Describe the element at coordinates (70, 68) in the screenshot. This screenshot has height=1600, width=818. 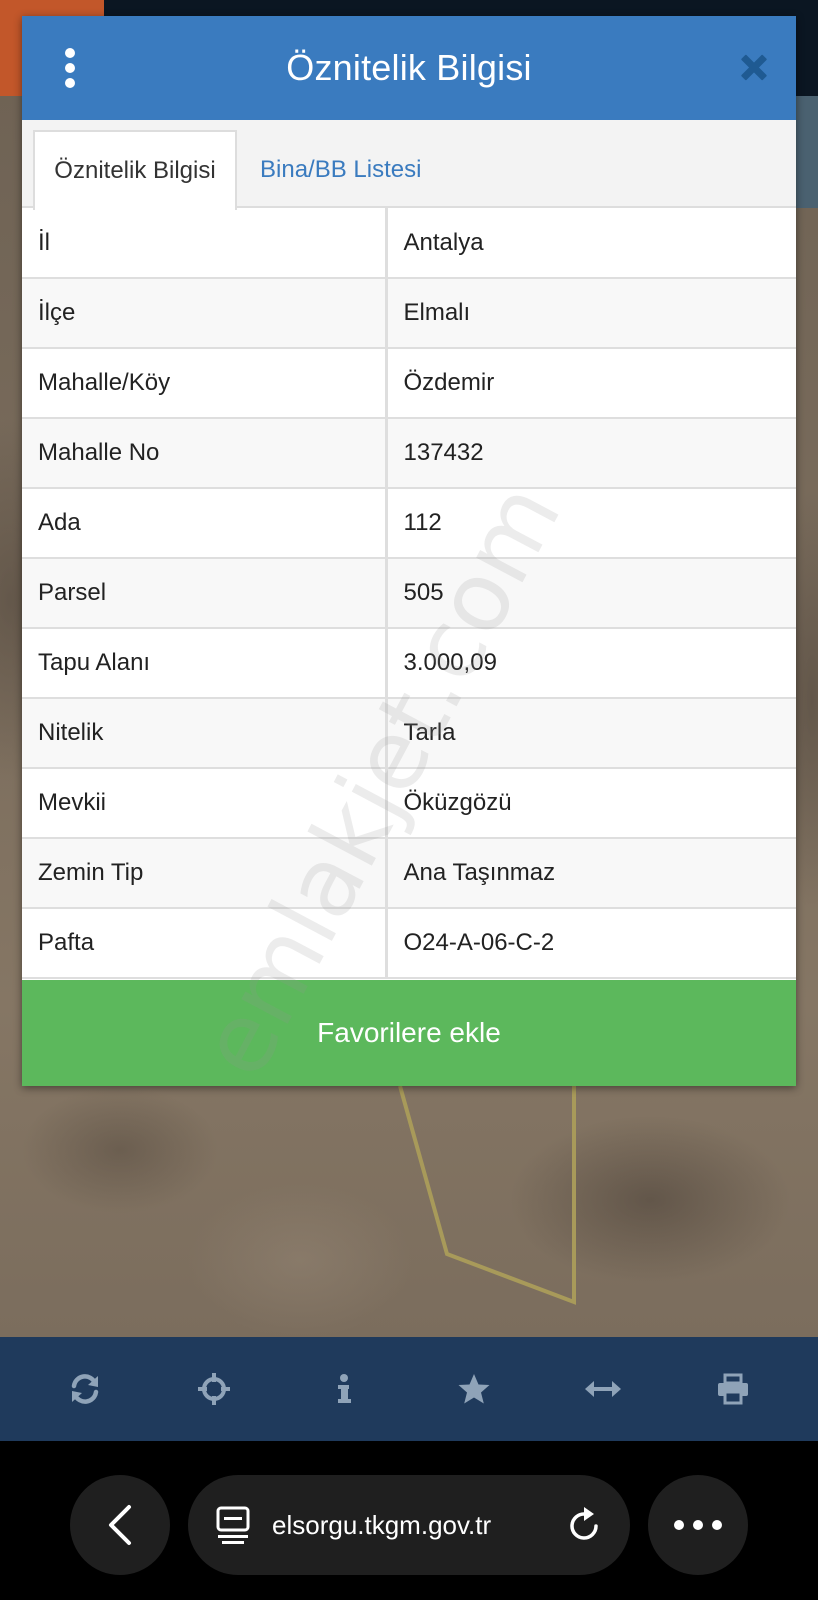
I see `menu-icon` at that location.